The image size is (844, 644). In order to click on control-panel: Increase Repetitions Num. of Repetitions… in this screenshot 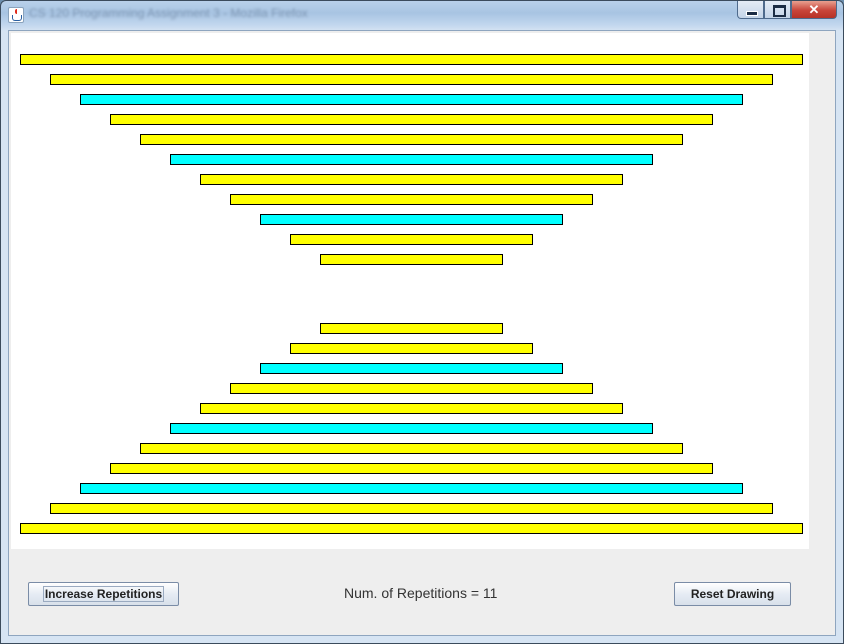, I will do `click(422, 592)`.